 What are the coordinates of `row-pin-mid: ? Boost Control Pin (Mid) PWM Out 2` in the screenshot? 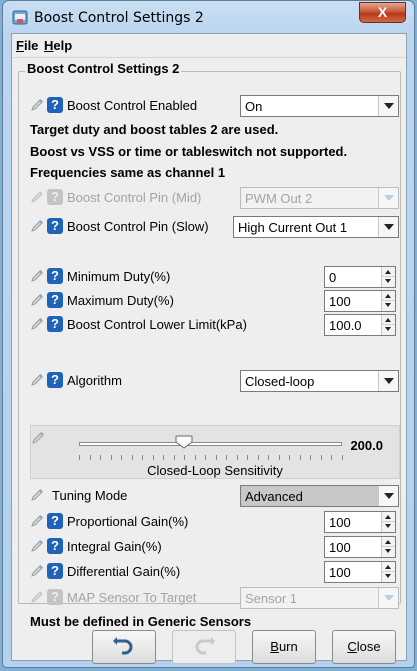 It's located at (215, 198).